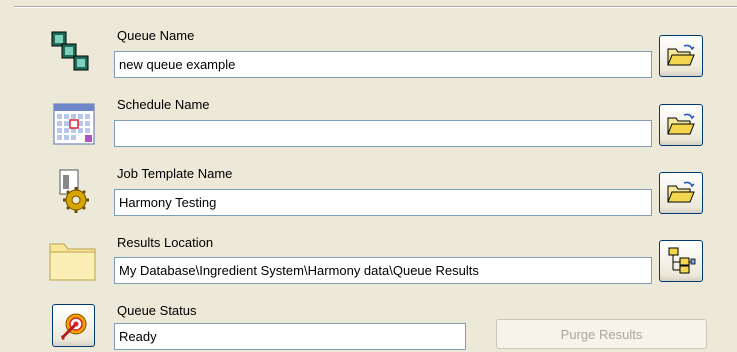  I want to click on panel-divider, so click(375, 7).